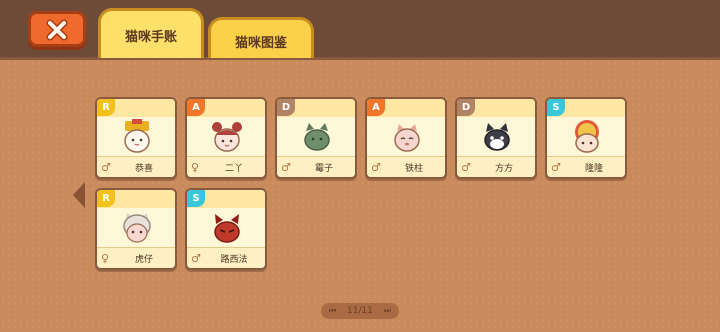  I want to click on cat-lion-dance-icon, so click(587, 136).